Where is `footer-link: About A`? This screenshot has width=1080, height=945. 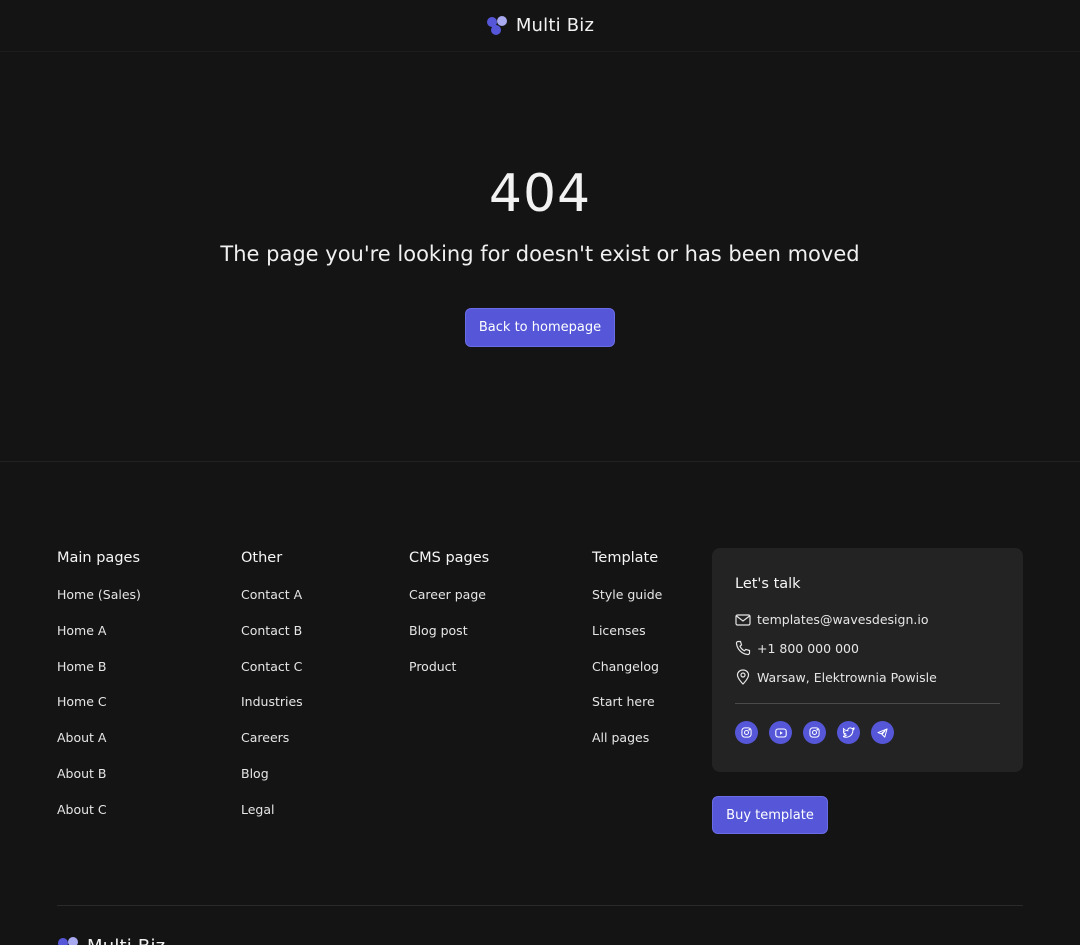
footer-link: About A is located at coordinates (99, 748).